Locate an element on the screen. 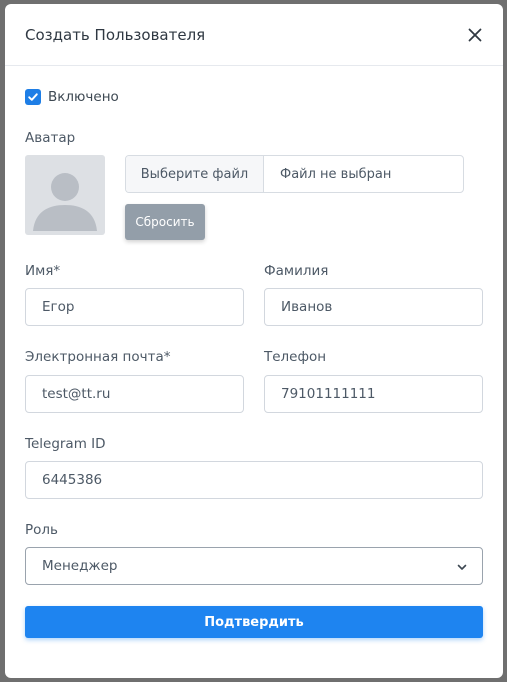 The image size is (507, 682). avatar-label: Аватар is located at coordinates (50, 138).